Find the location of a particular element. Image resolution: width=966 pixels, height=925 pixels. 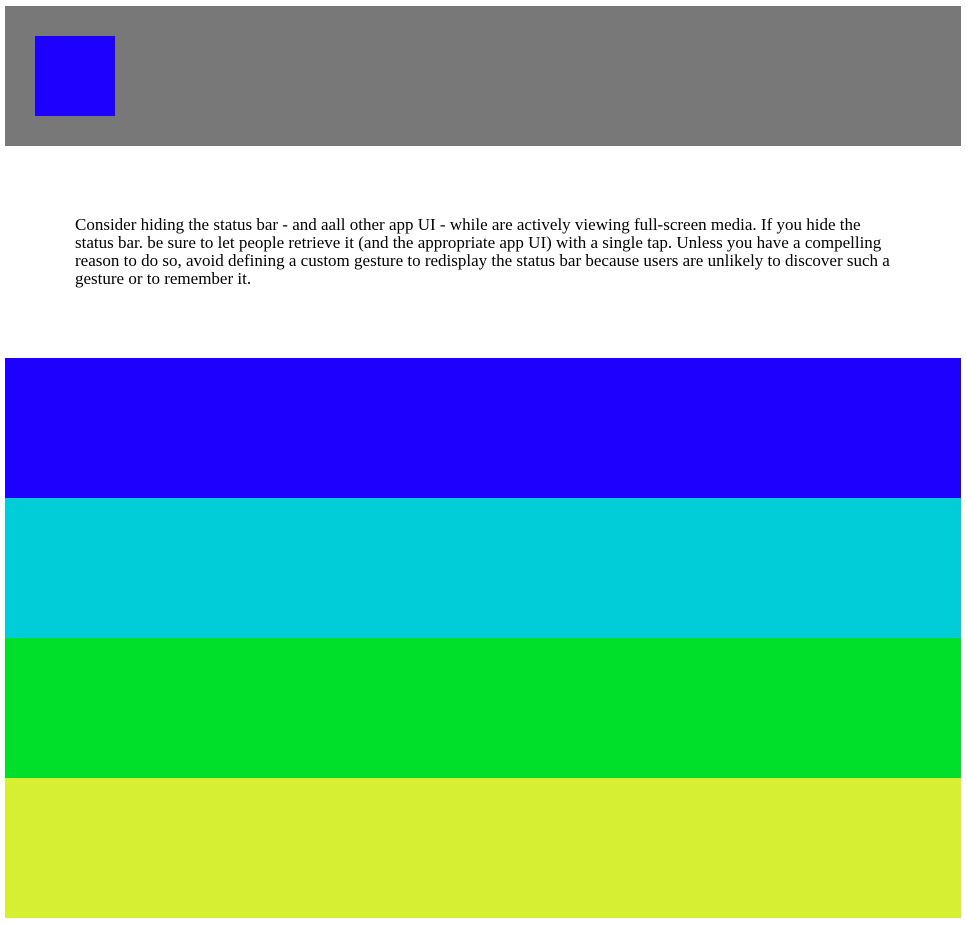

color-band-green is located at coordinates (483, 708).